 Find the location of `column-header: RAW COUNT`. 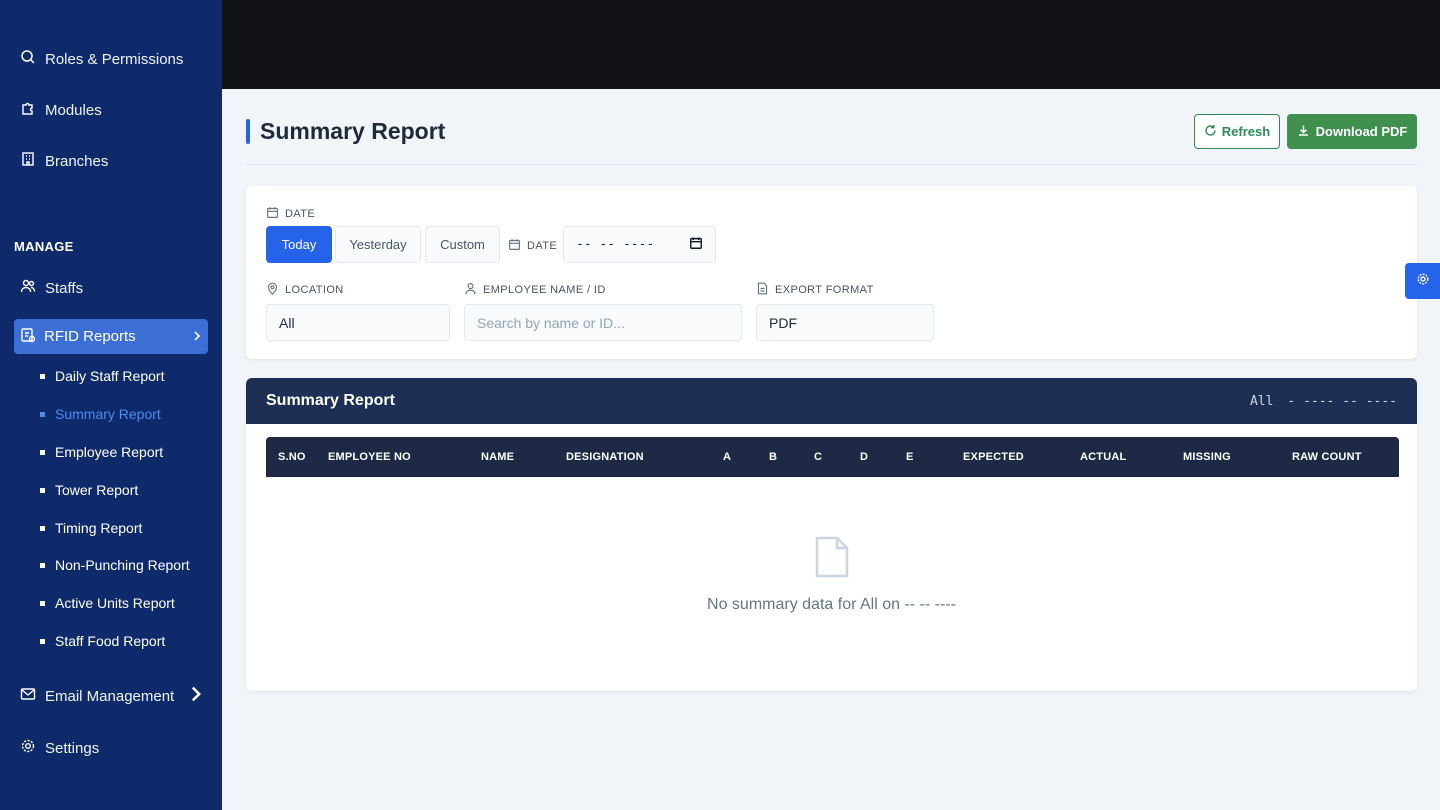

column-header: RAW COUNT is located at coordinates (1327, 457).